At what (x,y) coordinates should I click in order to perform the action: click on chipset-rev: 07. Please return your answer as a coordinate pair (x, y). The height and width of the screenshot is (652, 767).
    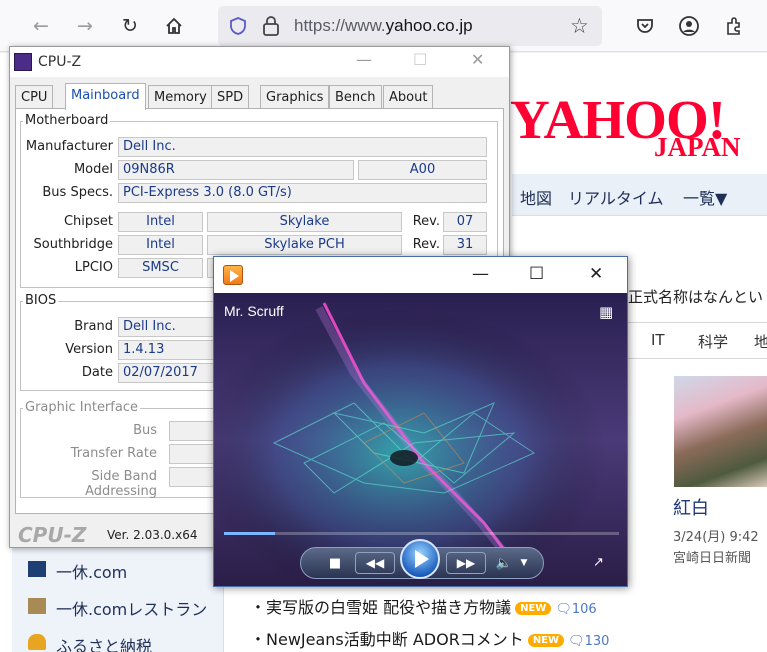
    Looking at the image, I should click on (465, 222).